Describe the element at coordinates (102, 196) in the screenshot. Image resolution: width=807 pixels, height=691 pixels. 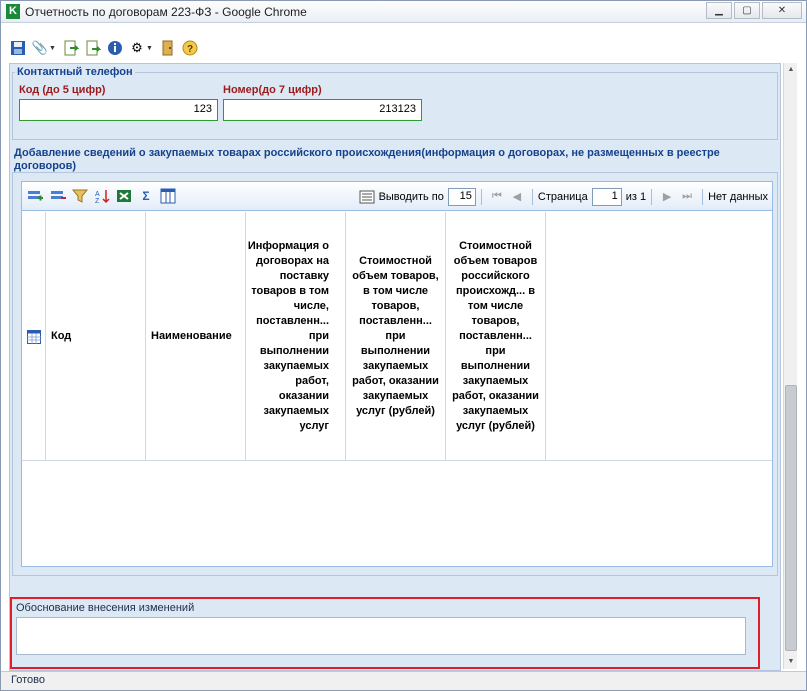
I see `sort-icon: AZ` at that location.